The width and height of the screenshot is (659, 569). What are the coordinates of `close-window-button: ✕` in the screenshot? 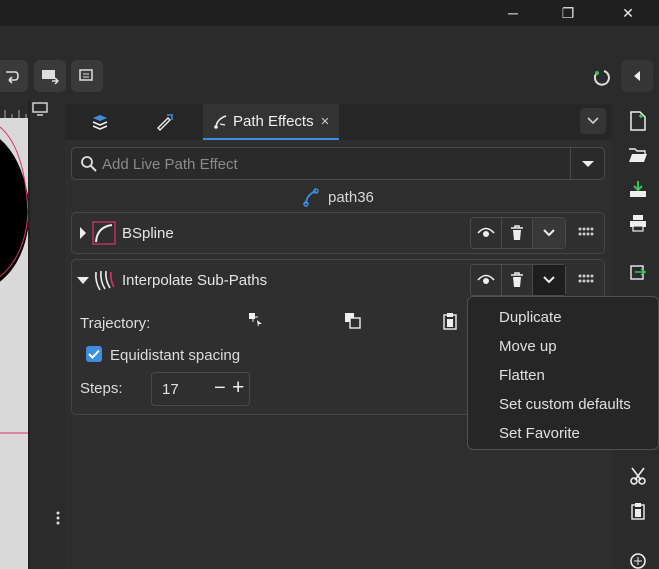 It's located at (628, 13).